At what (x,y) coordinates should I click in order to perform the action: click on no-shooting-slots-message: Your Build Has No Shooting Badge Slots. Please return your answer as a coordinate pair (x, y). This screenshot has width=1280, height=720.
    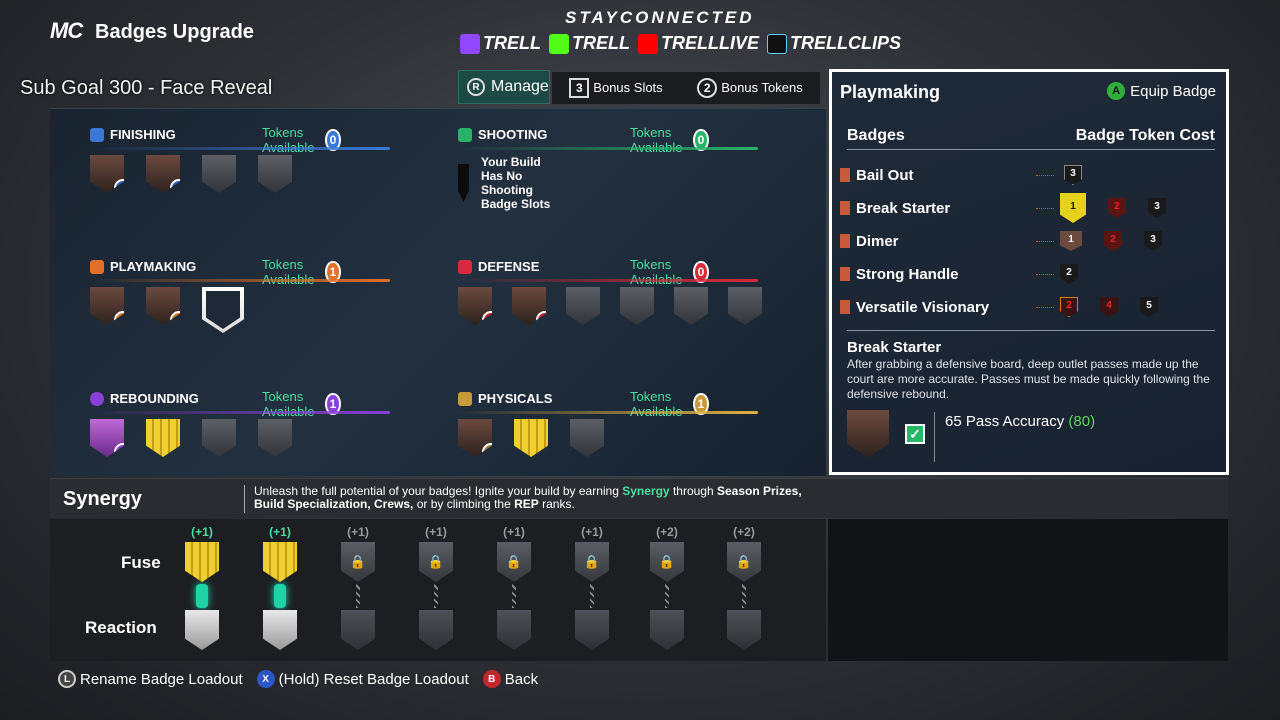
    Looking at the image, I should click on (515, 183).